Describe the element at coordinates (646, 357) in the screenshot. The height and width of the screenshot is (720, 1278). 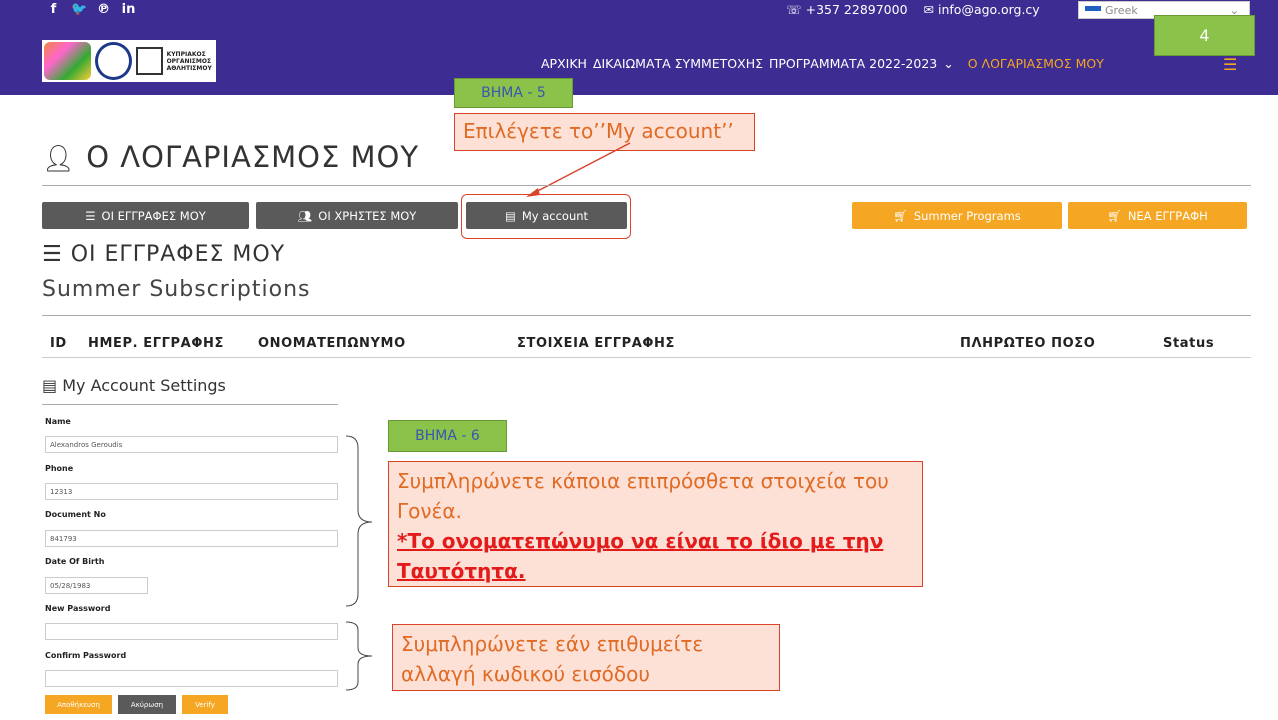
I see `table-header-divider` at that location.